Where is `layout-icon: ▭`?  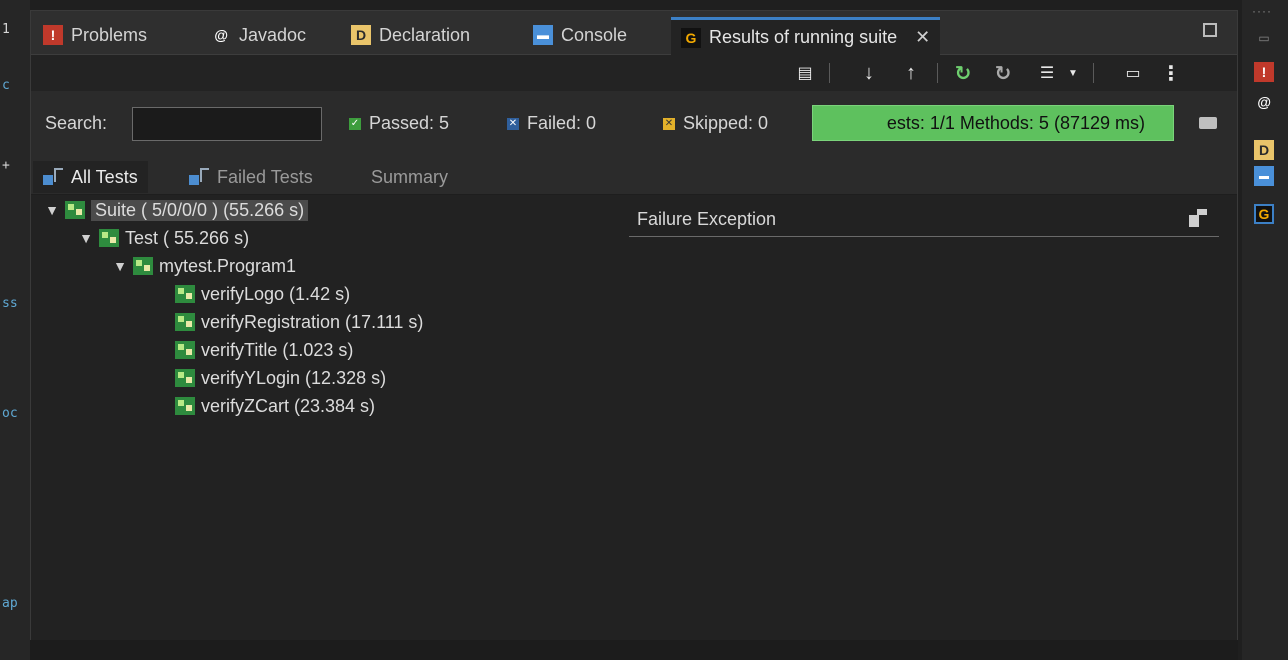 layout-icon: ▭ is located at coordinates (1133, 73).